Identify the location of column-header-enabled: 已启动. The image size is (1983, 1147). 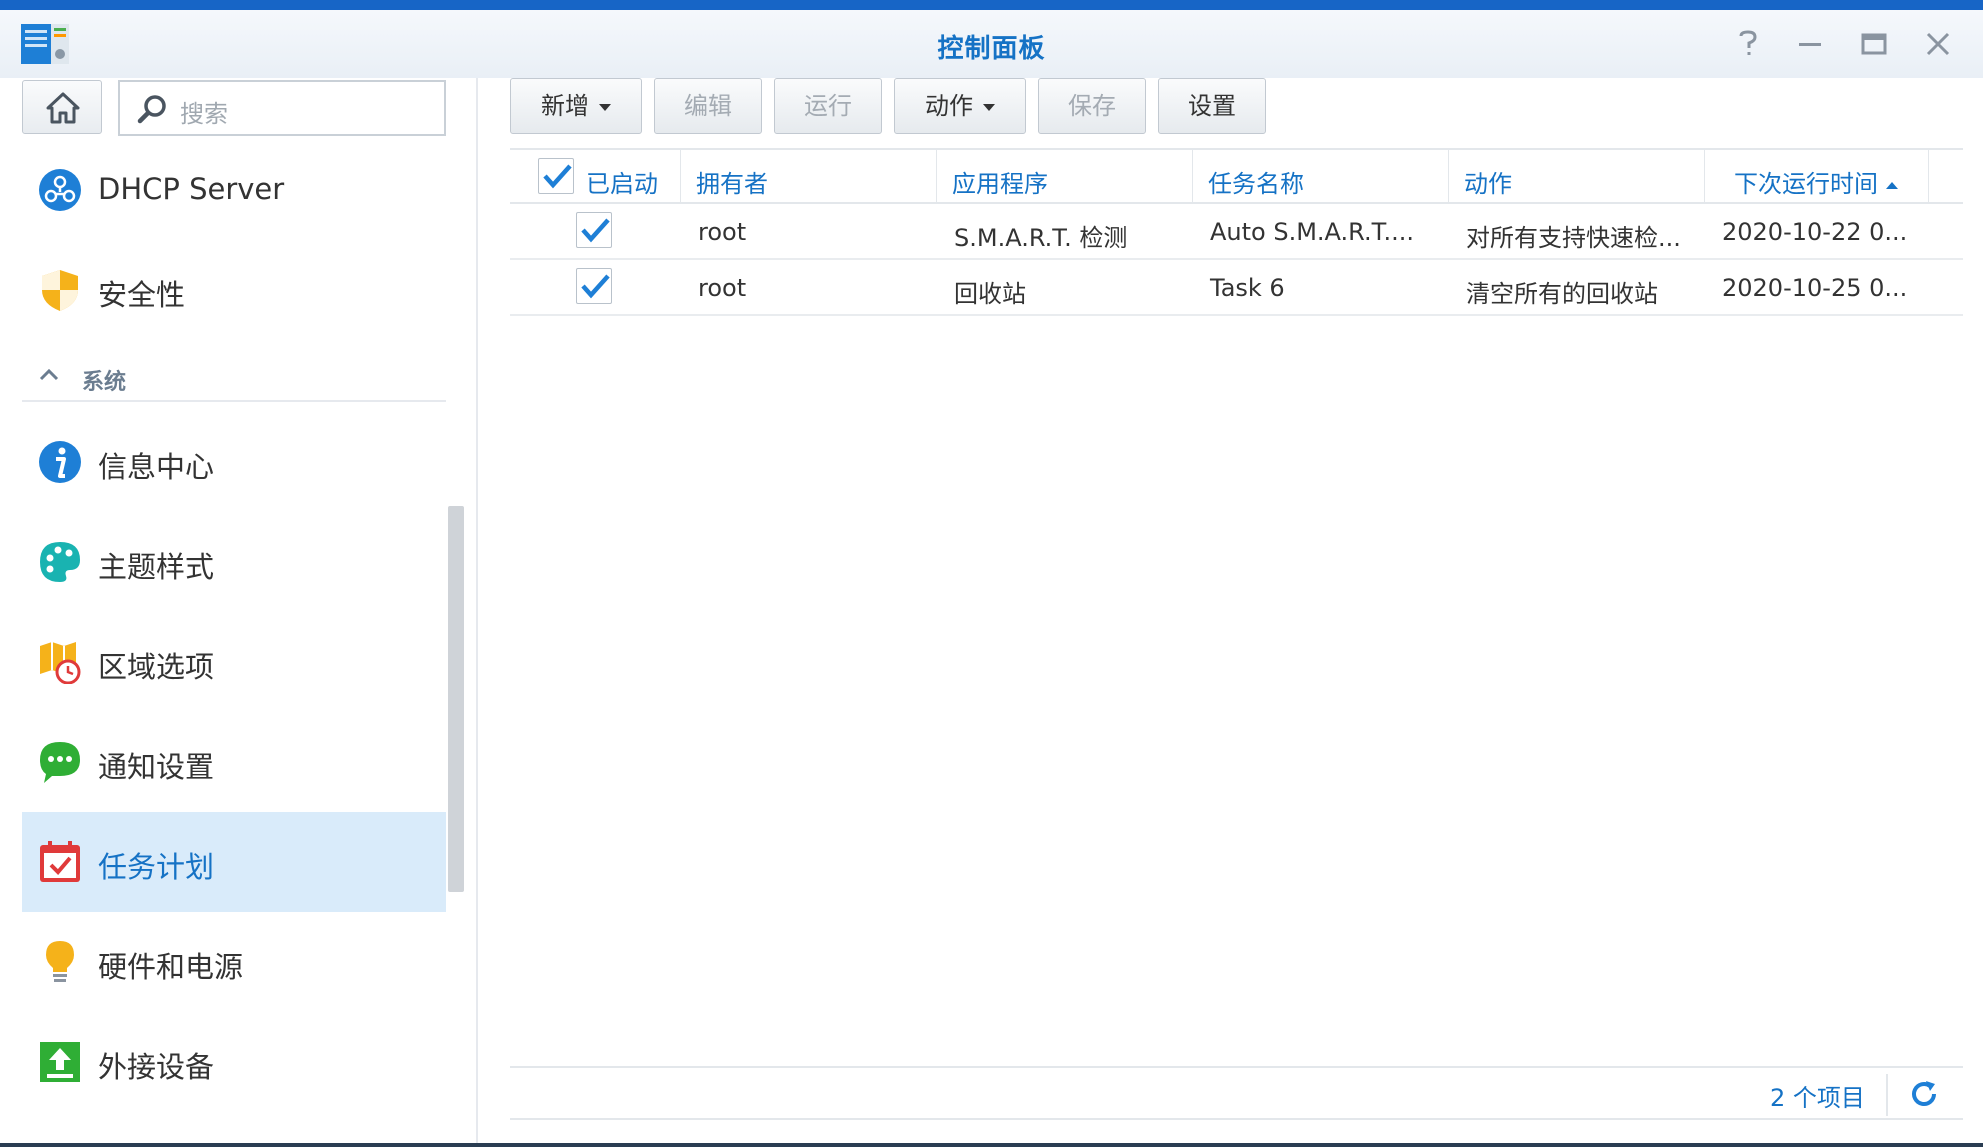
(622, 181).